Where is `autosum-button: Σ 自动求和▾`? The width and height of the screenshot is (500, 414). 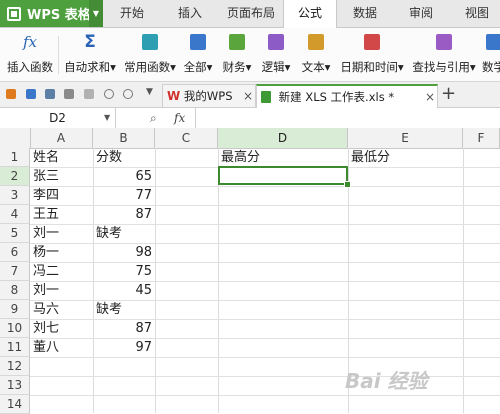
autosum-button: Σ 自动求和▾ is located at coordinates (90, 54).